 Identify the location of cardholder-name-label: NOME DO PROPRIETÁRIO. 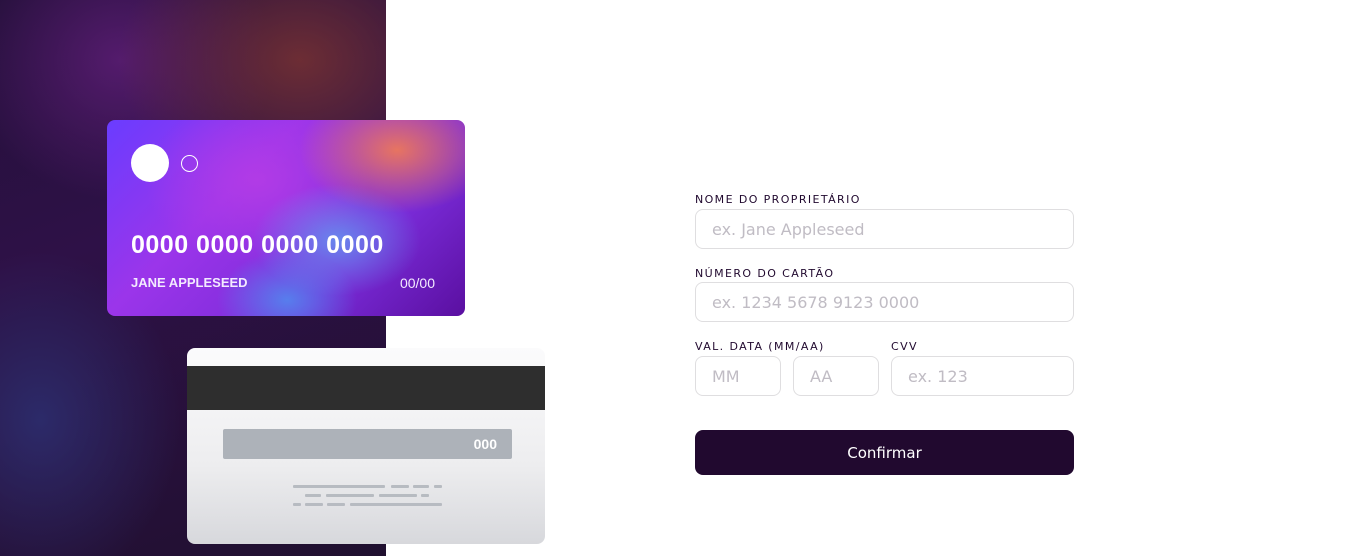
(778, 199).